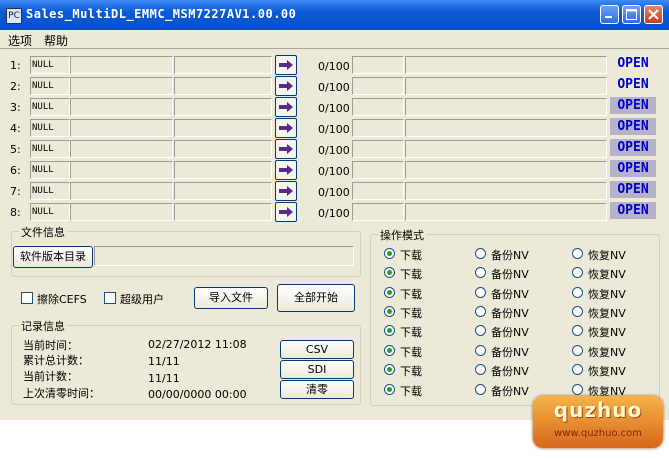 This screenshot has width=669, height=460. What do you see at coordinates (334, 15) in the screenshot?
I see `title-bar: PC Sales_MultiDL_EMMC_MSM7227AV1.00.00` at bounding box center [334, 15].